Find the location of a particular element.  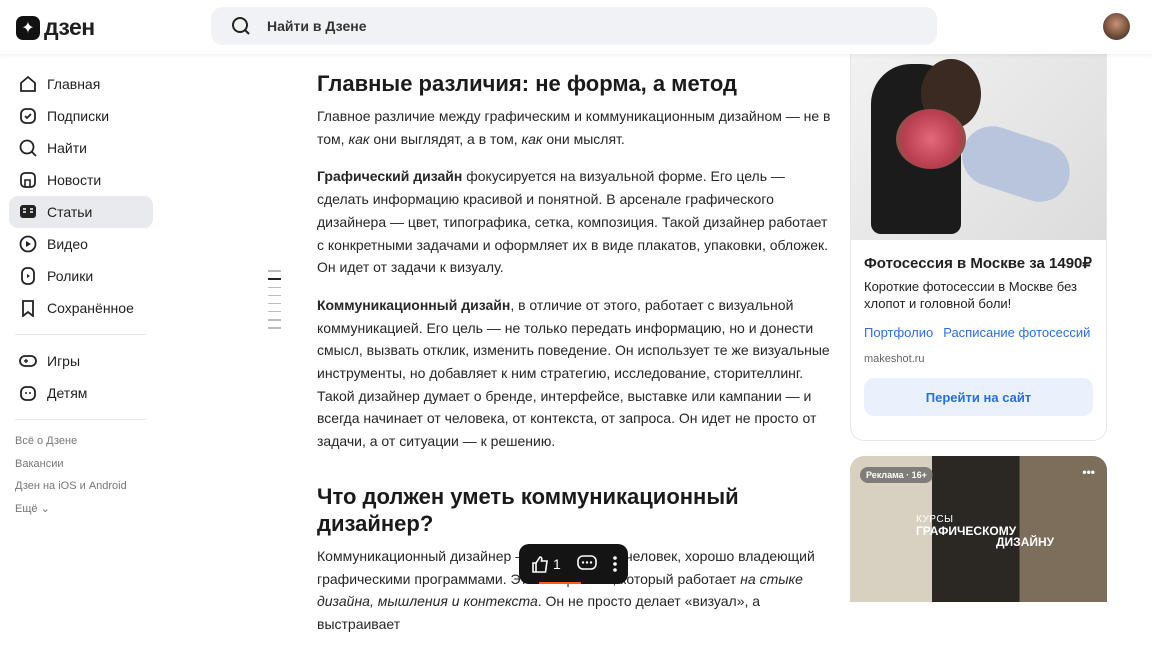

subscriptions-icon is located at coordinates (28, 116).